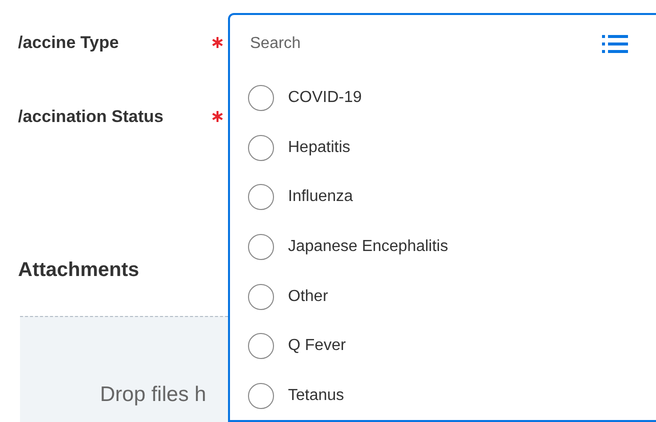  What do you see at coordinates (615, 44) in the screenshot?
I see `list-icon` at bounding box center [615, 44].